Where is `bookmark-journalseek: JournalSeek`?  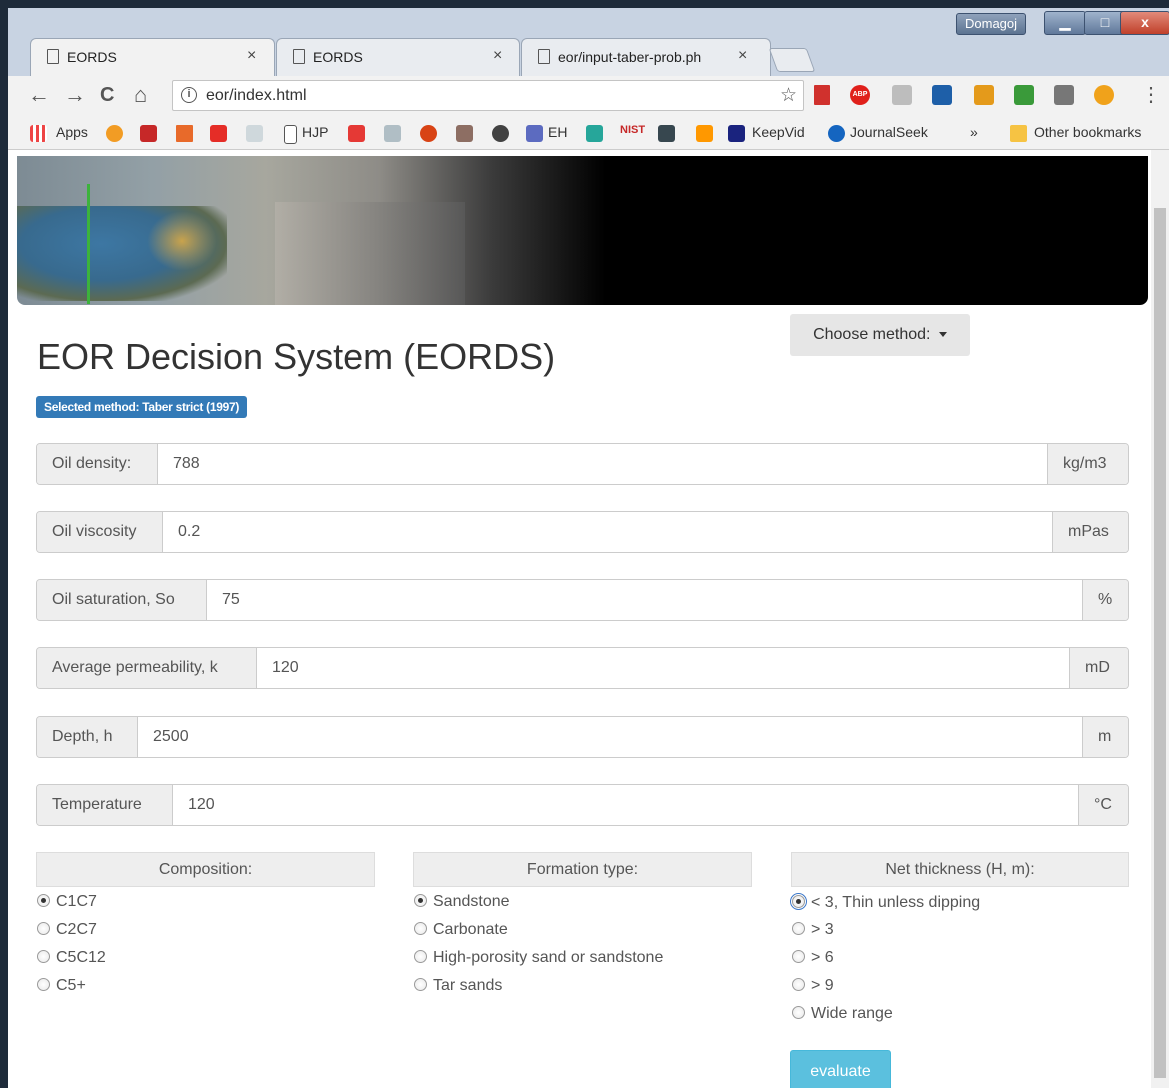
bookmark-journalseek: JournalSeek is located at coordinates (889, 132).